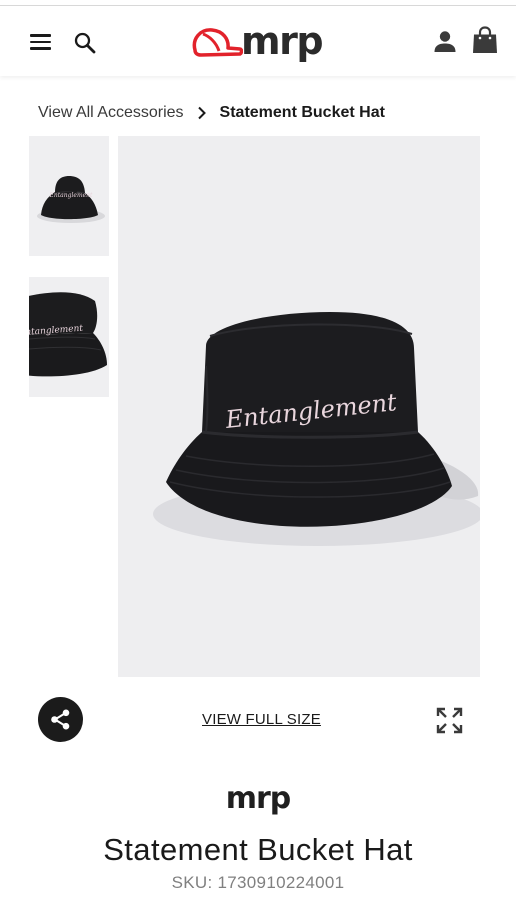 This screenshot has width=516, height=900. I want to click on thumbnail-front: Entanglement, so click(69, 196).